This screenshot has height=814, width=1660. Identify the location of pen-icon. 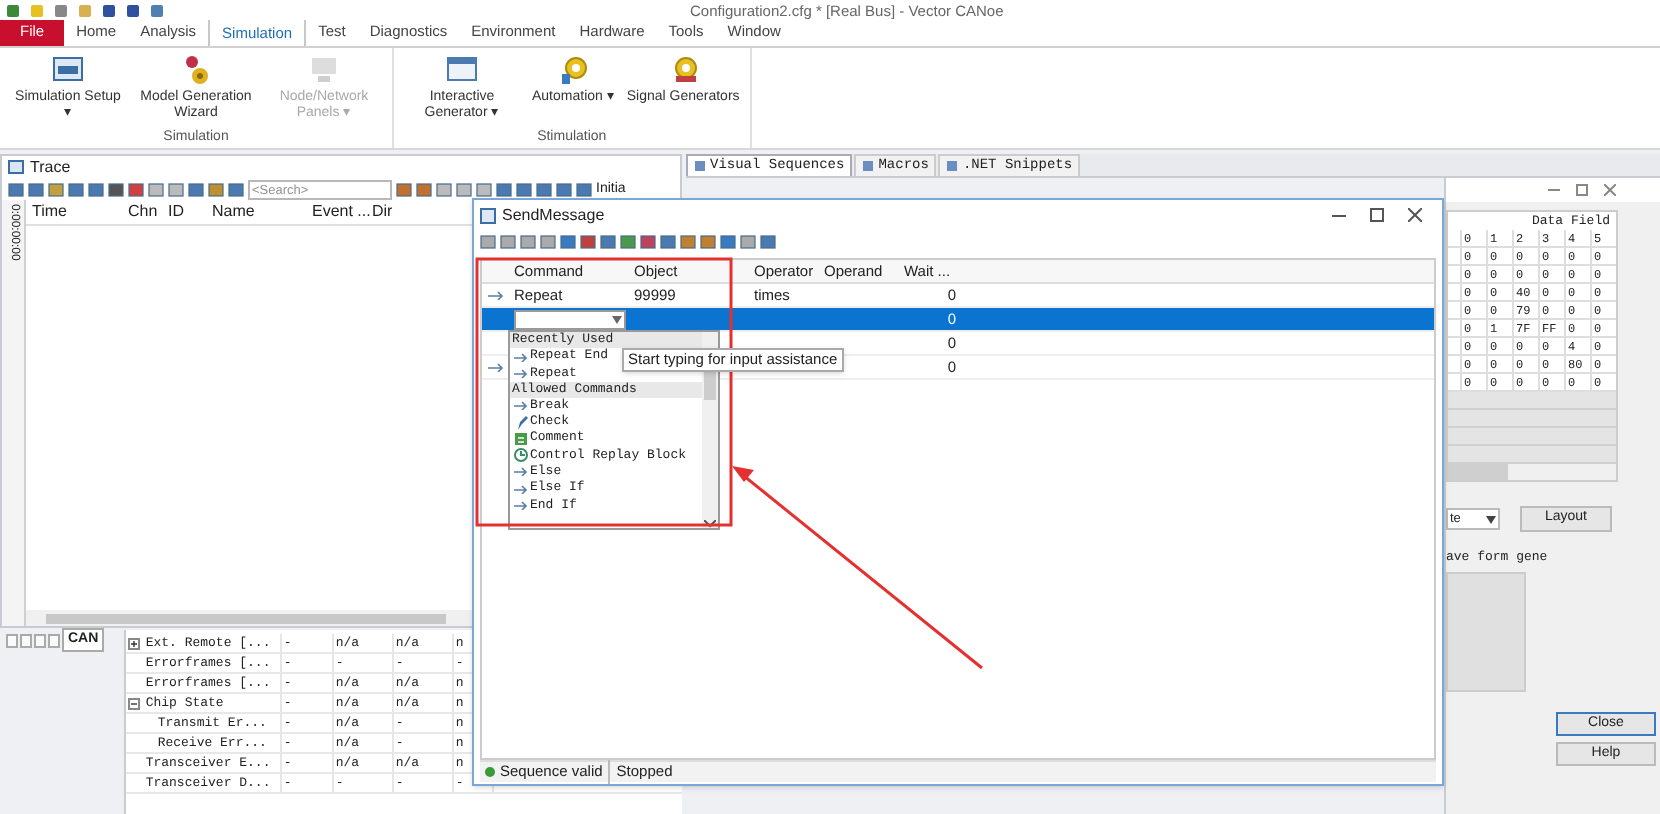
(521, 422).